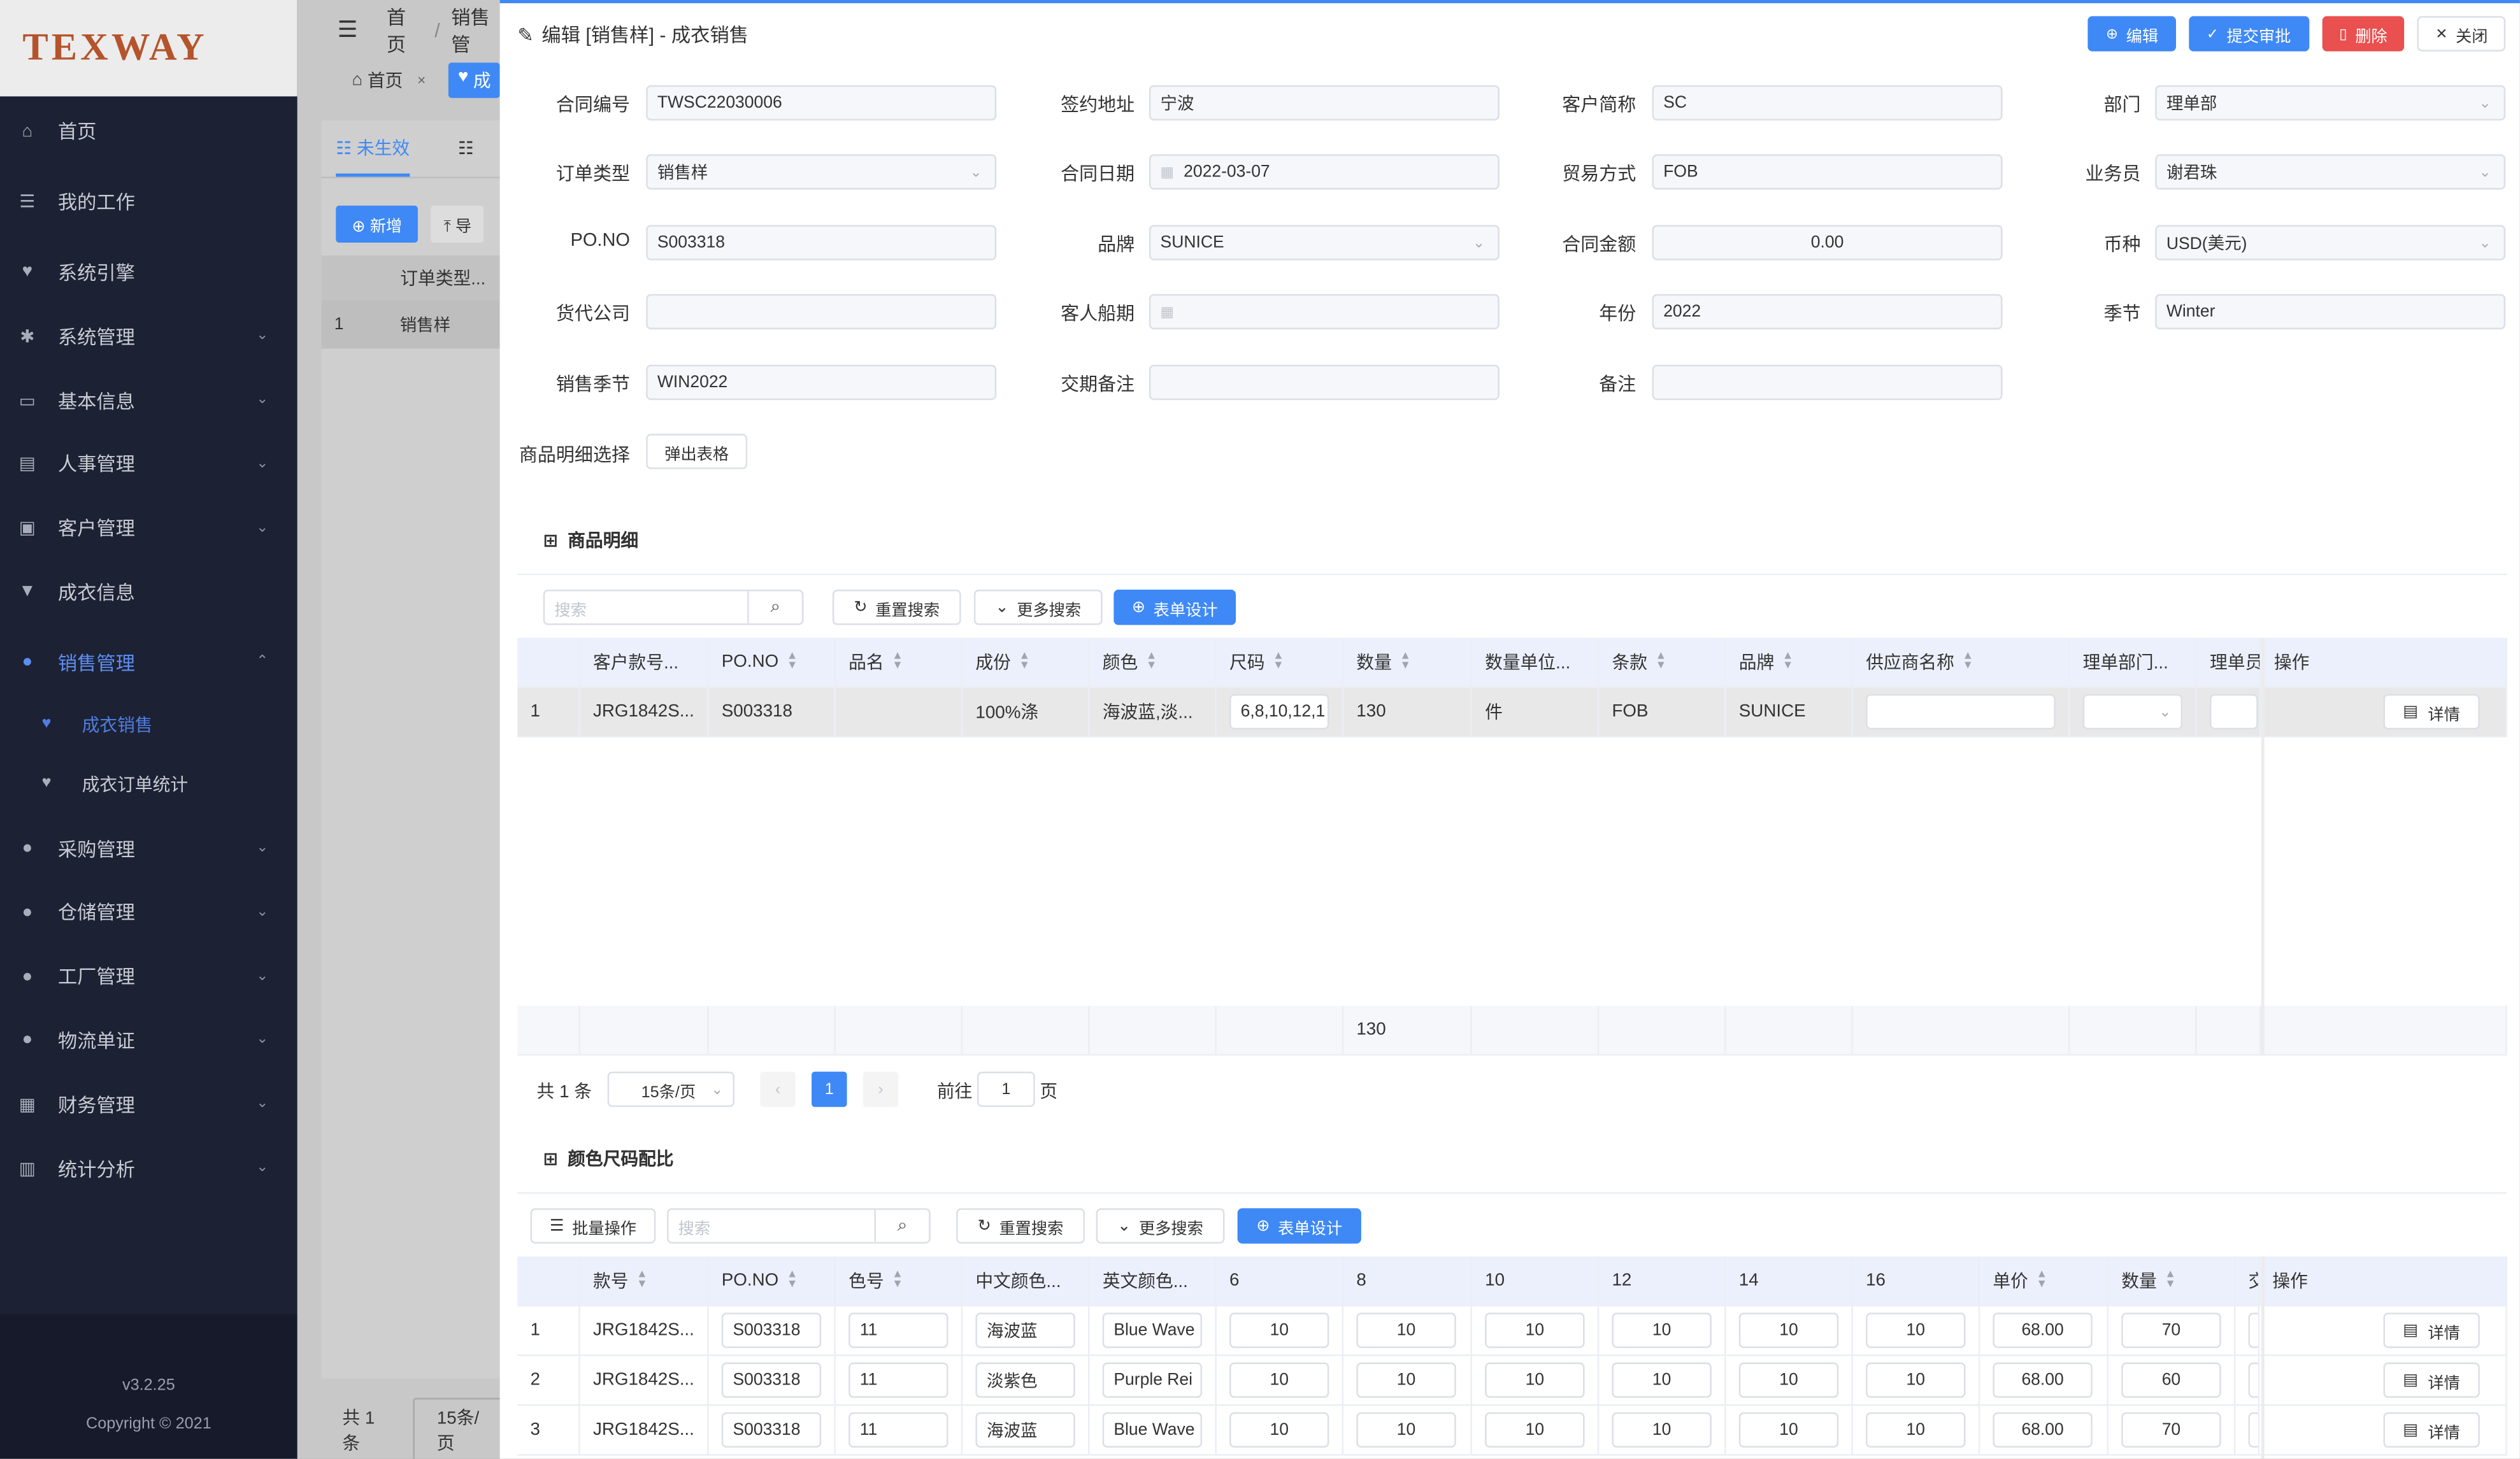  Describe the element at coordinates (697, 451) in the screenshot. I see `popup-table-button: 弹出表格` at that location.